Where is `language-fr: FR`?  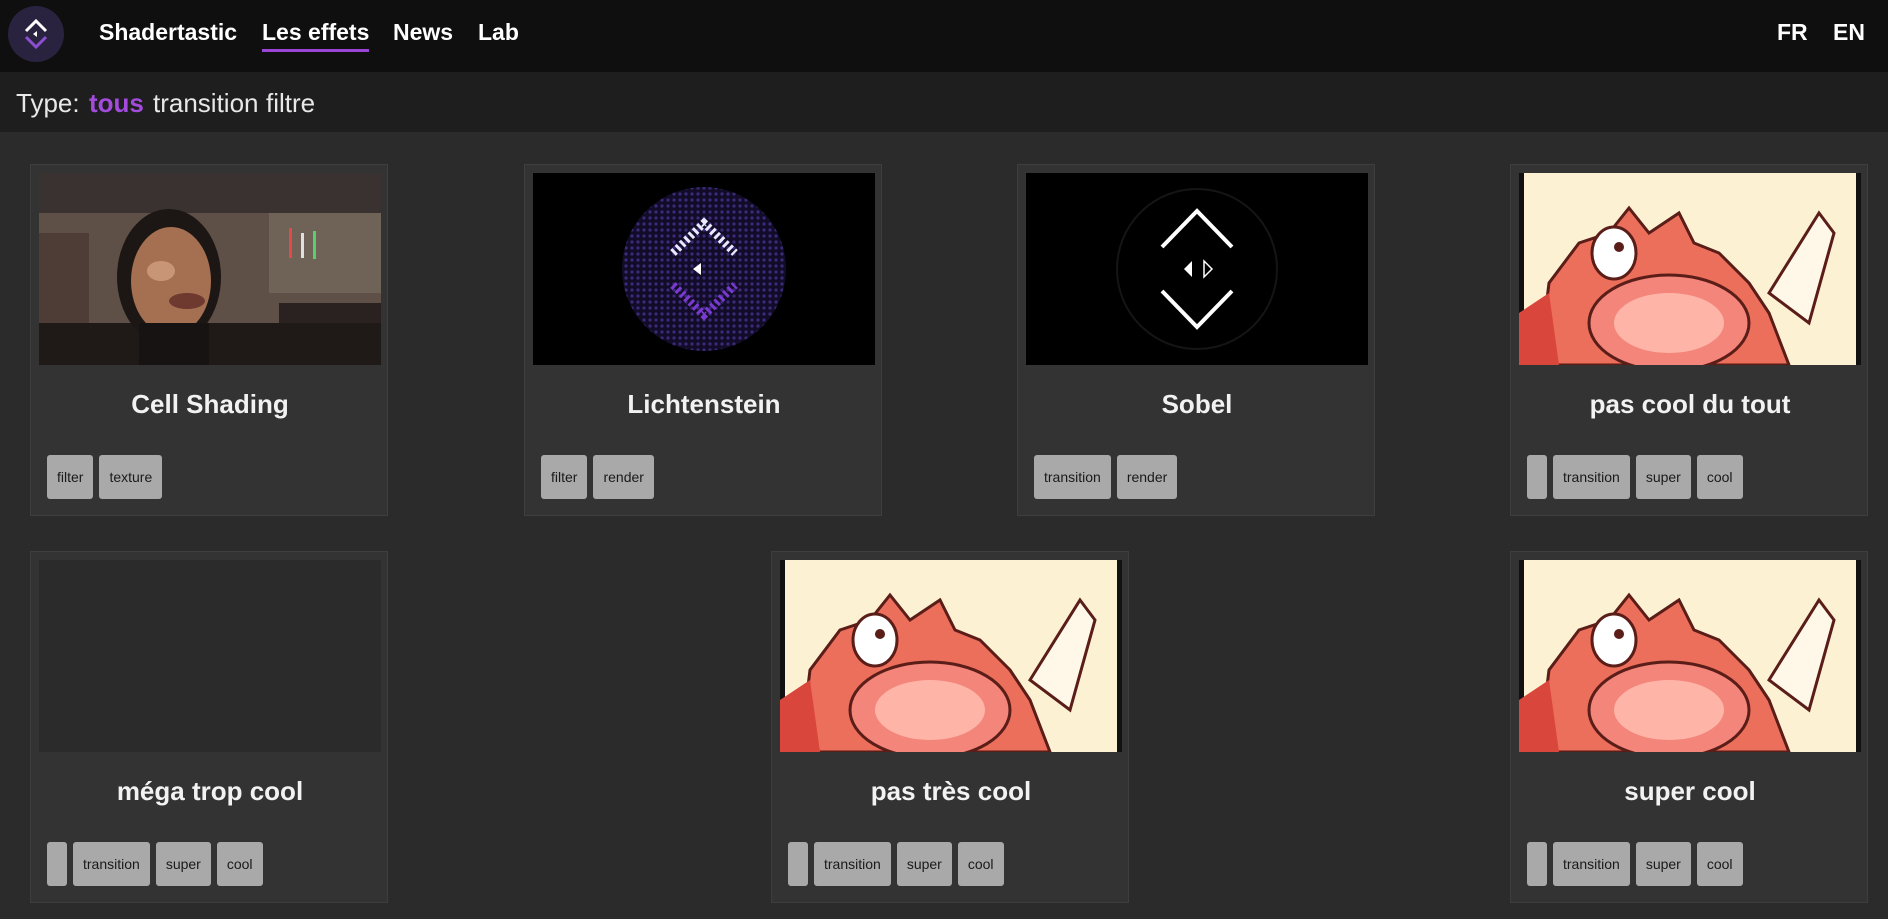 language-fr: FR is located at coordinates (1792, 32).